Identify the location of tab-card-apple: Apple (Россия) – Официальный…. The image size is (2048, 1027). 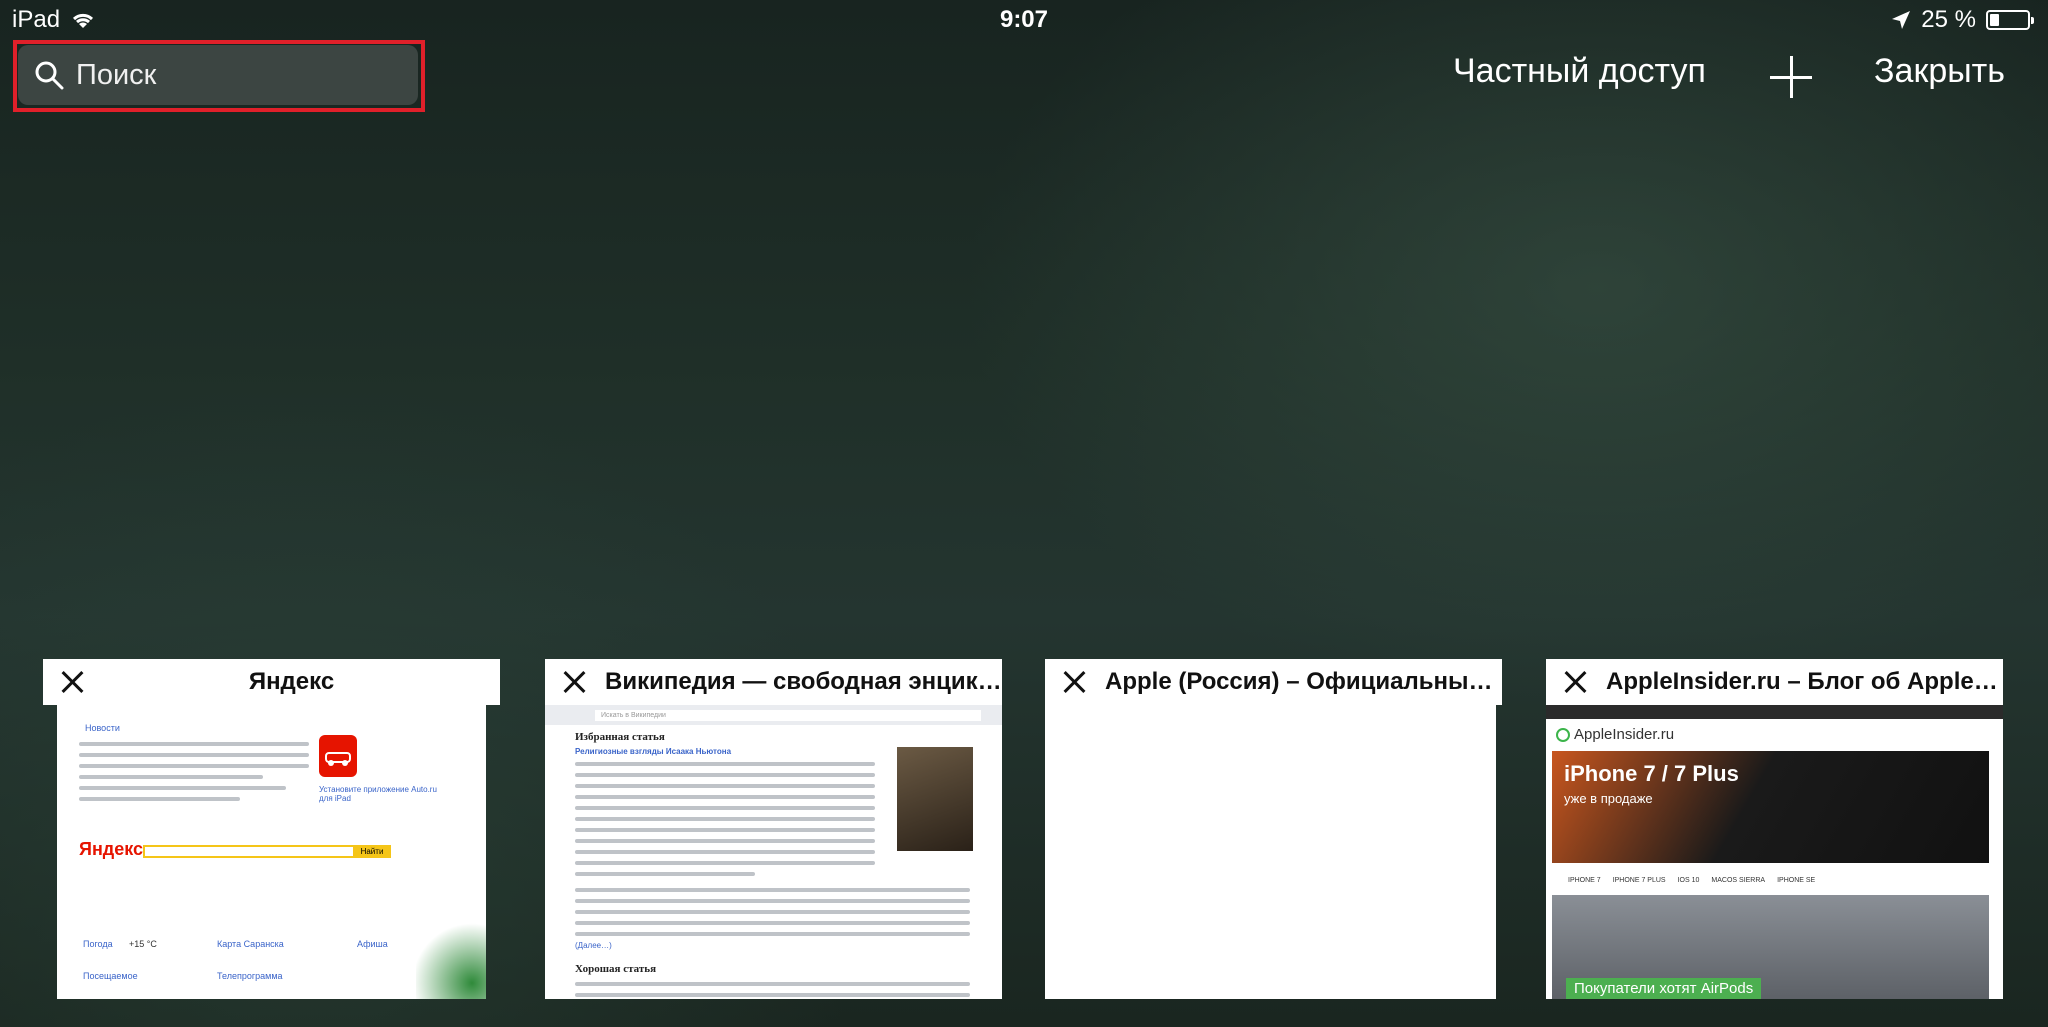
(1273, 829).